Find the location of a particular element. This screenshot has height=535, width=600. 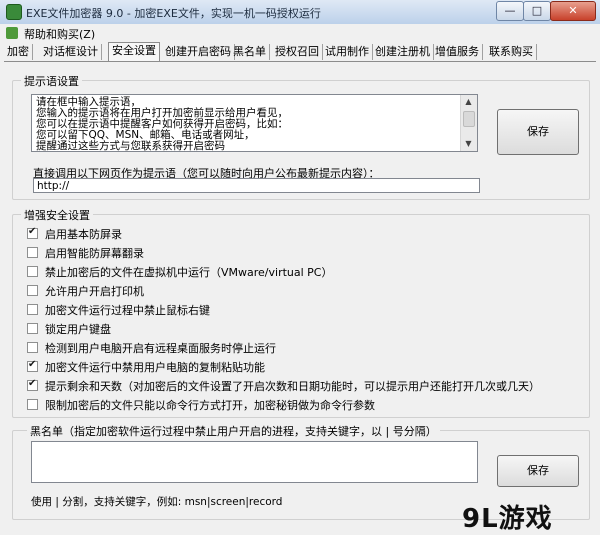

blacklist-save-button: 保存 is located at coordinates (538, 471).